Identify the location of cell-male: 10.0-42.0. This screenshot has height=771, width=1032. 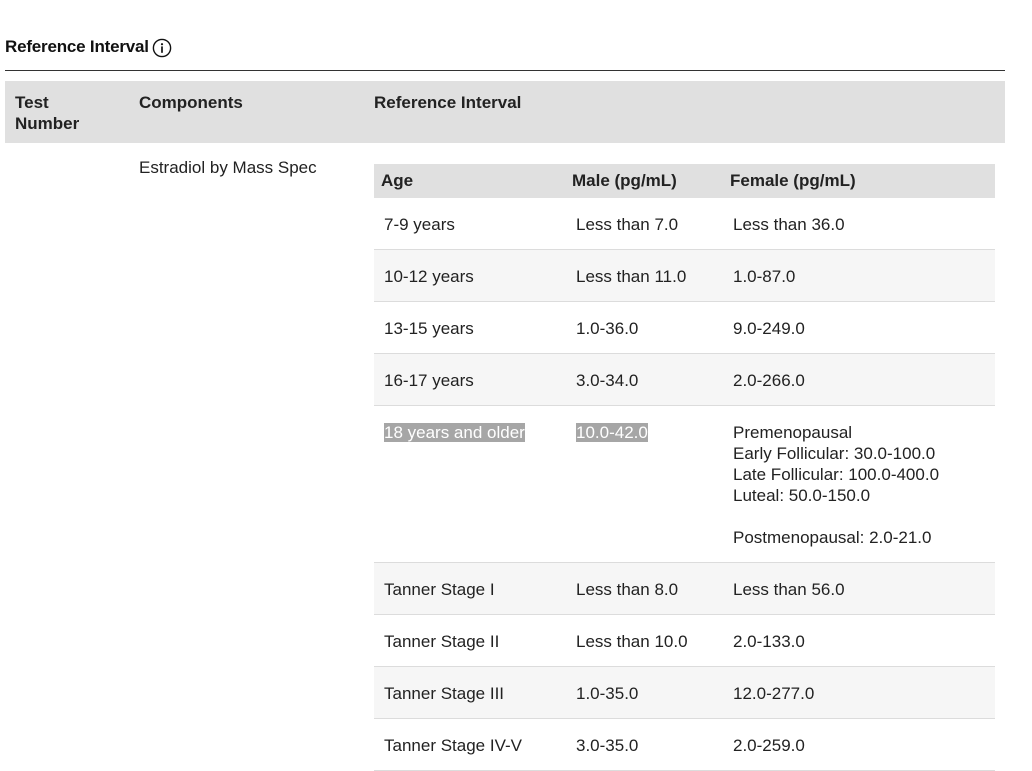
(612, 432).